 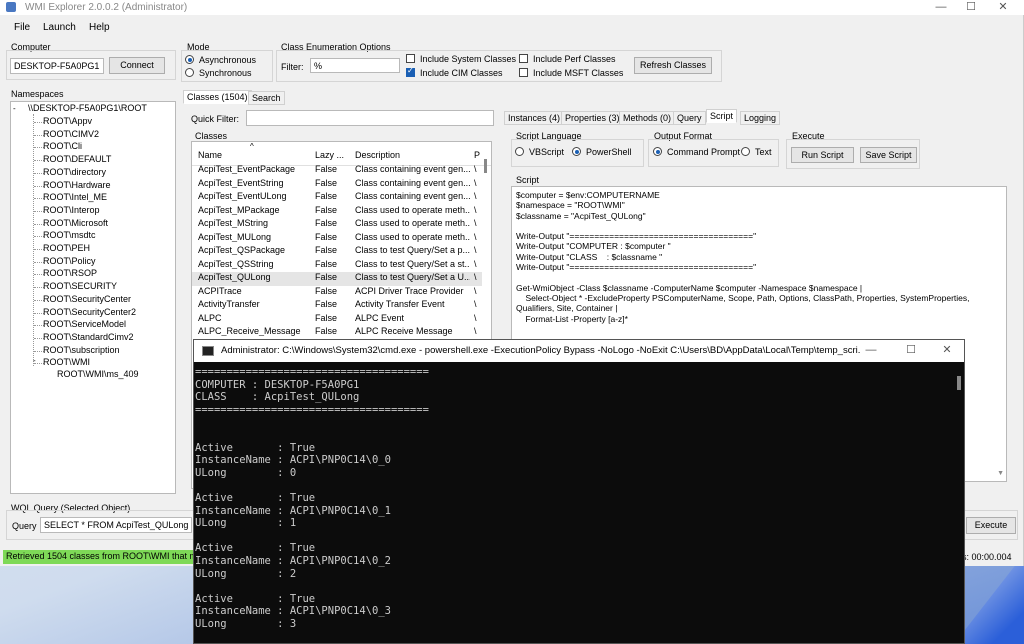 What do you see at coordinates (77, 159) in the screenshot?
I see `tree-item: ROOT\DEFAULT` at bounding box center [77, 159].